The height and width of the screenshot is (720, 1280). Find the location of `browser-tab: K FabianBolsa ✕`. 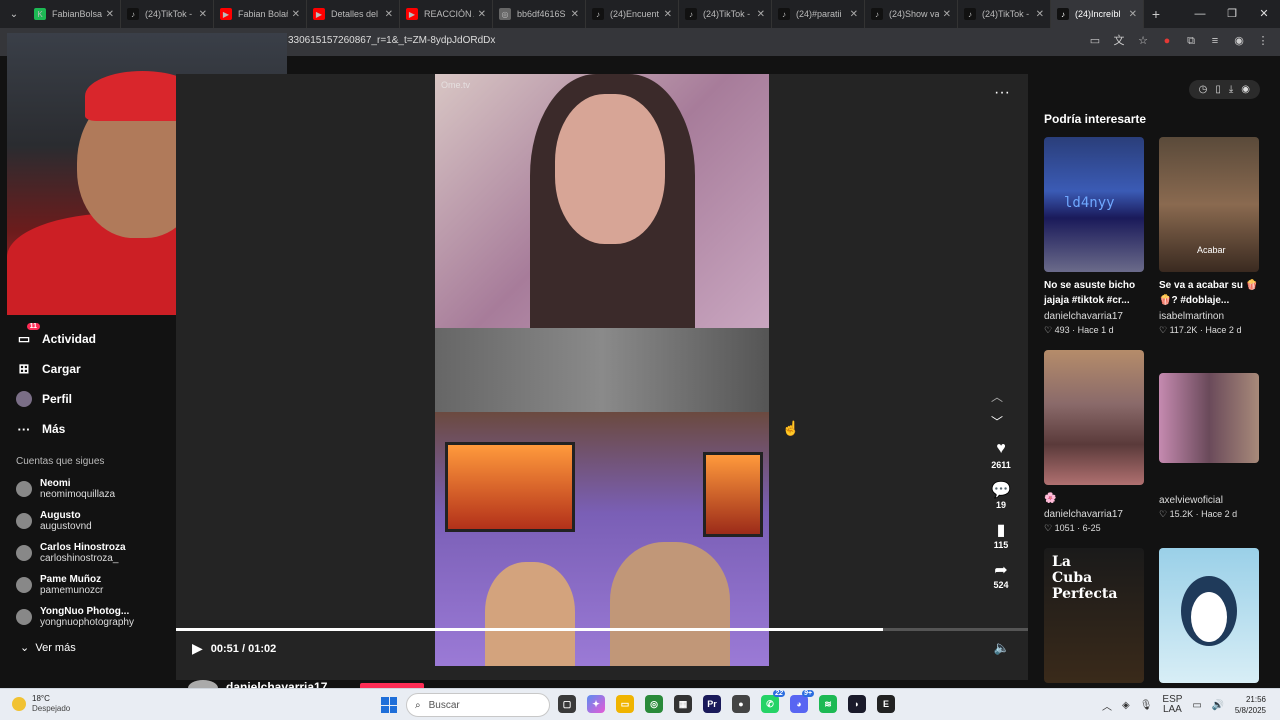

browser-tab: K FabianBolsa ✕ is located at coordinates (74, 14).